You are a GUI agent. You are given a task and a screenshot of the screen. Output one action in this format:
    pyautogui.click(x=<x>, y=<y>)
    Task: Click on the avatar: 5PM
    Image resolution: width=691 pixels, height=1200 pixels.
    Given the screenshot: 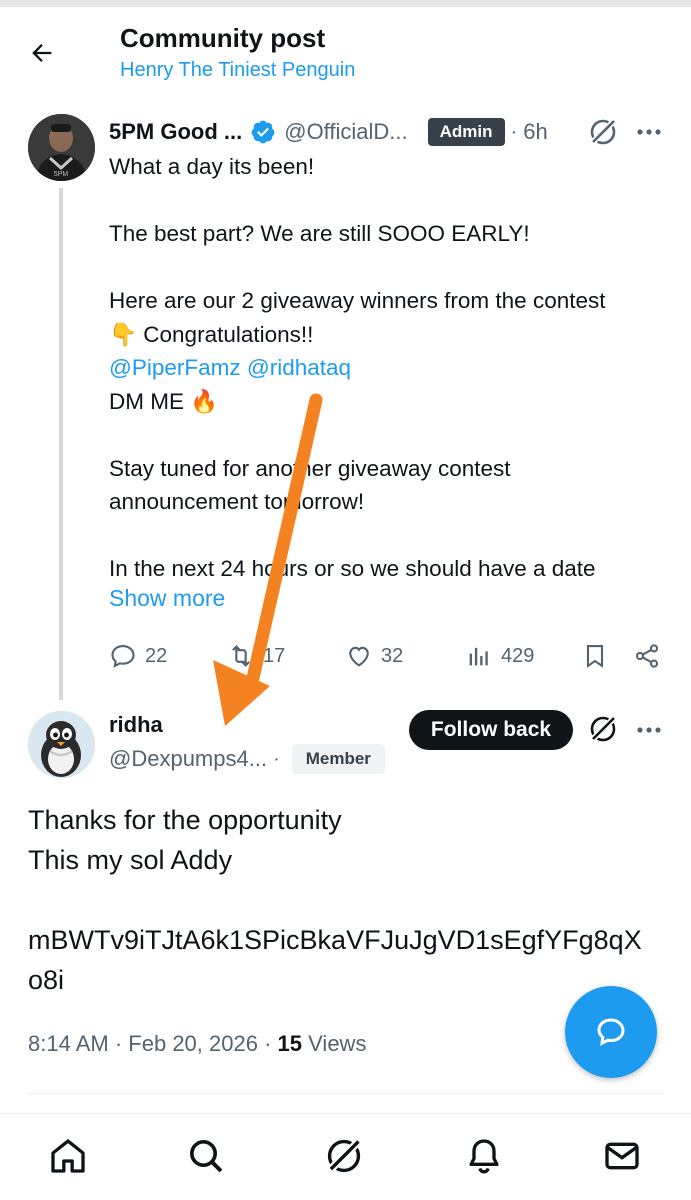 What is the action you would take?
    pyautogui.click(x=61, y=147)
    